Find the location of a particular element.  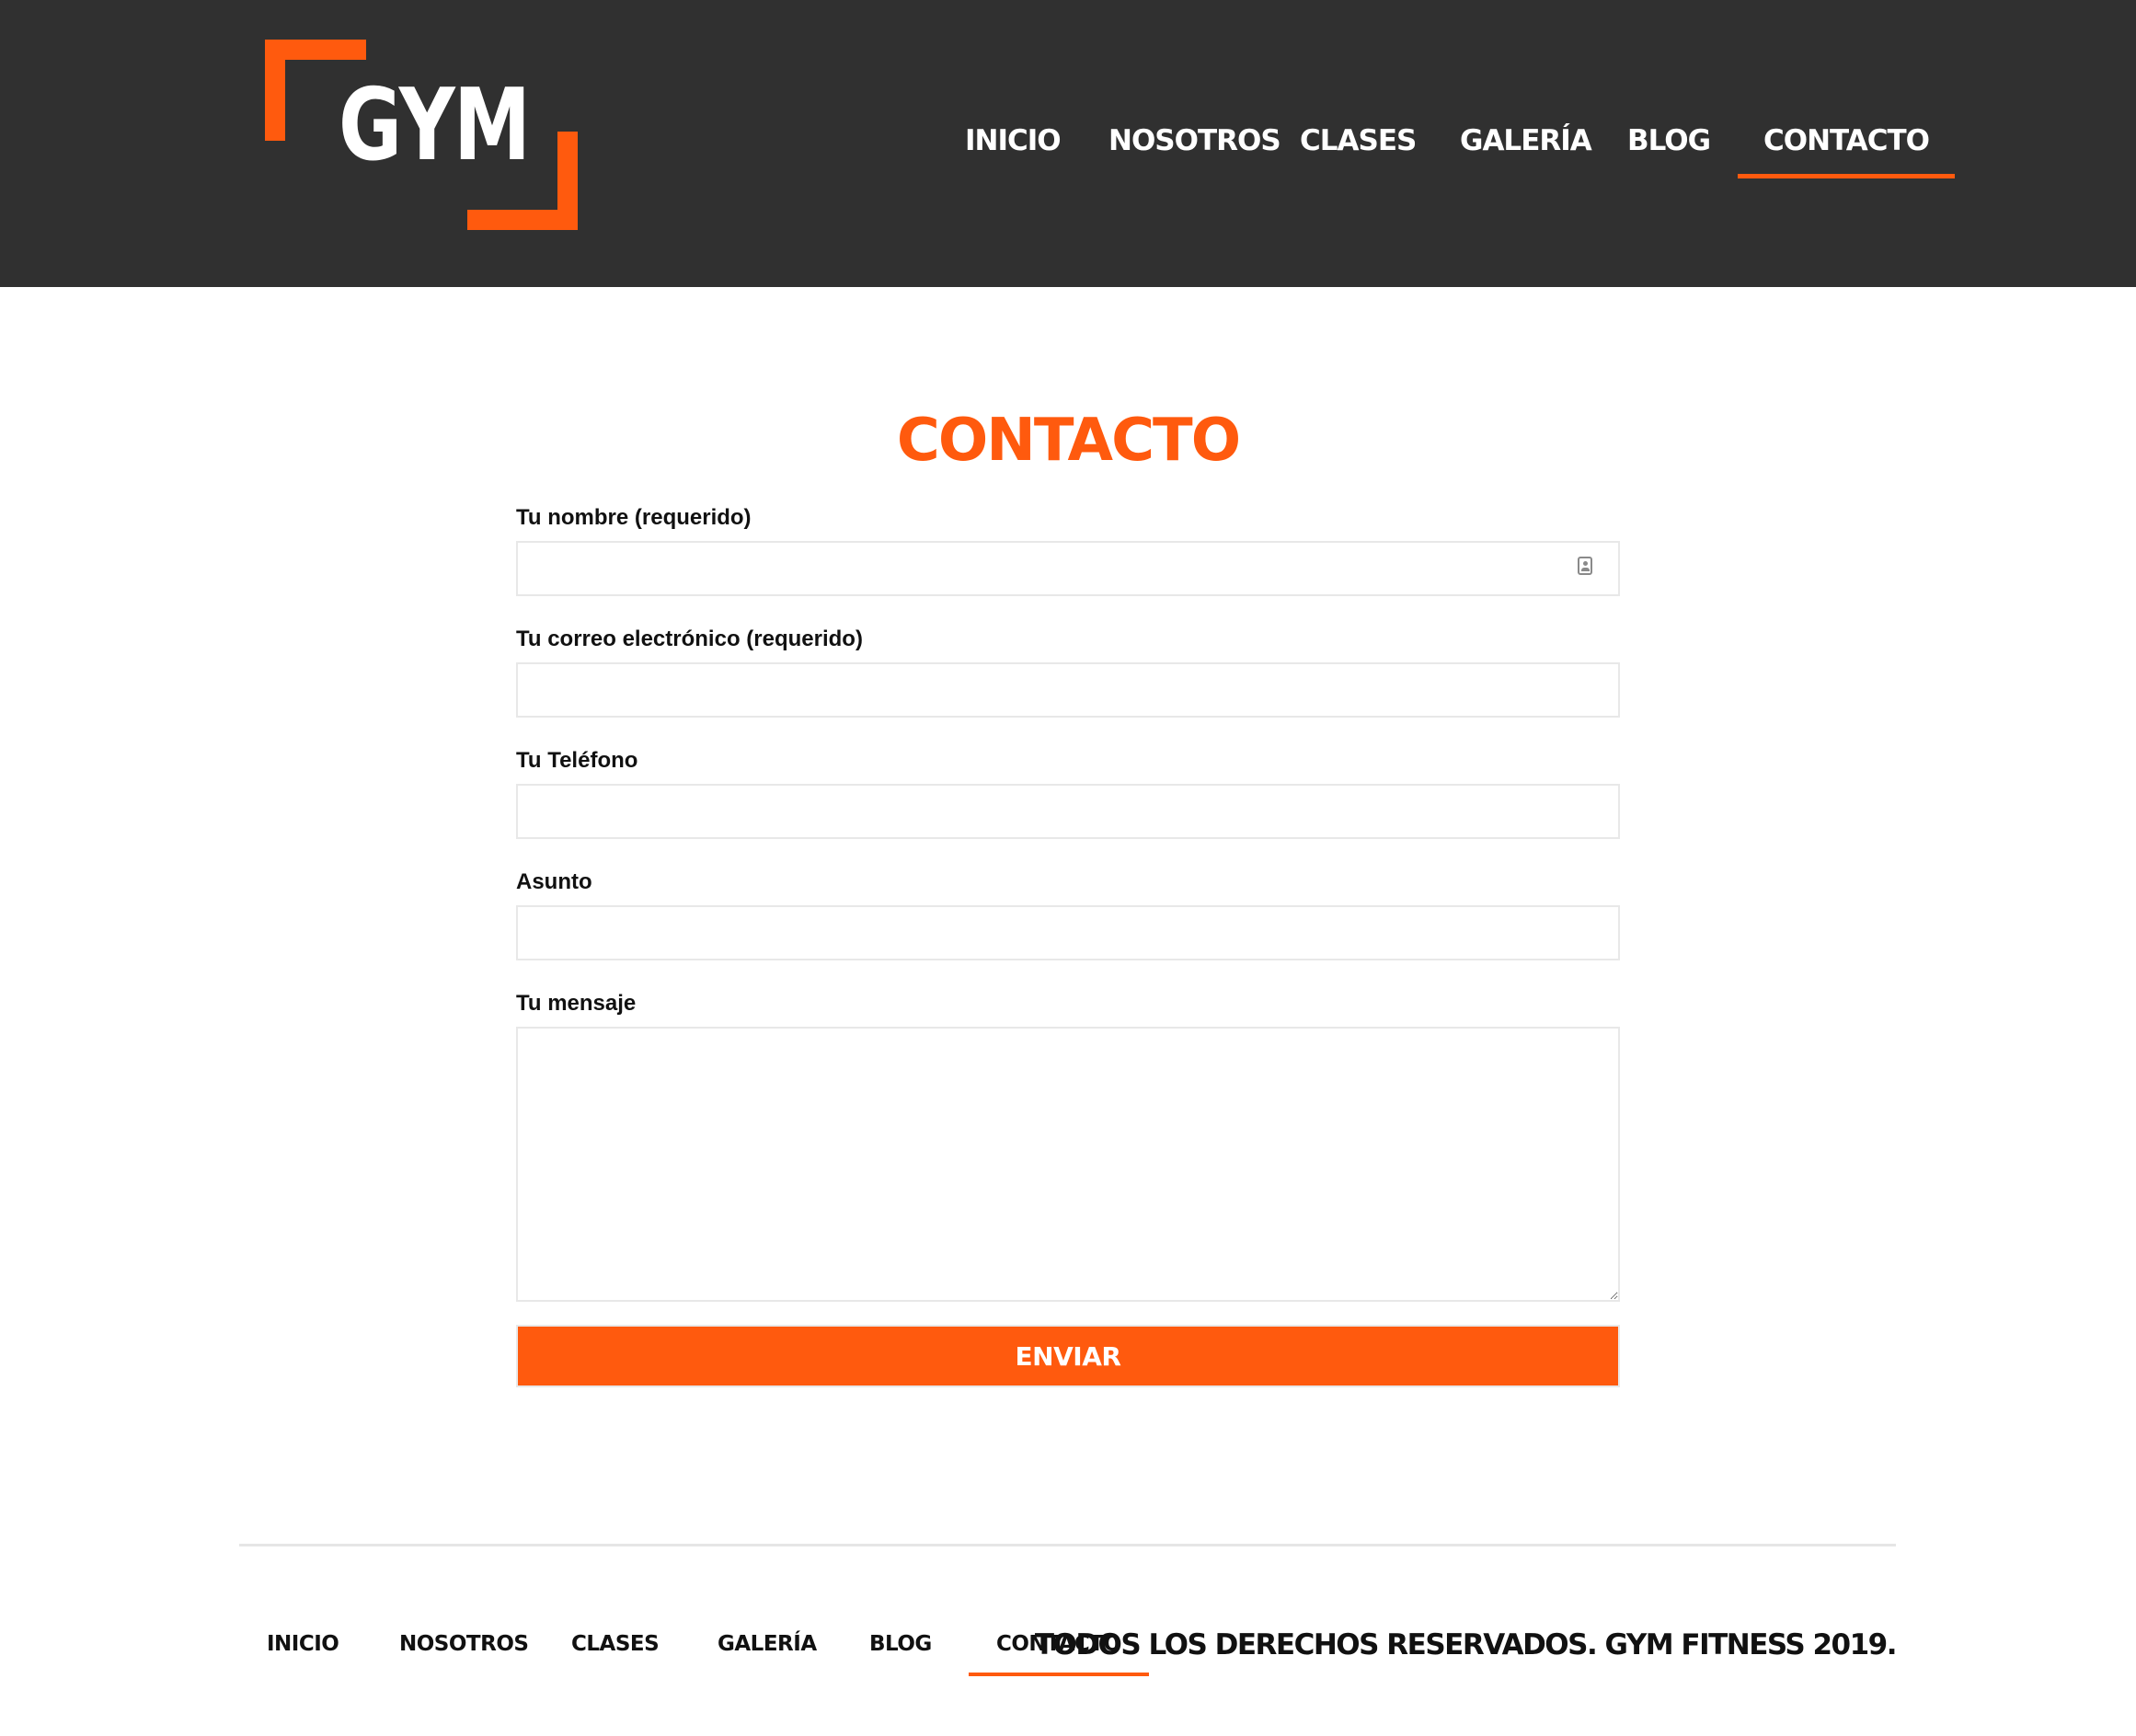

nav-item-inicio: INICIO is located at coordinates (1013, 143).